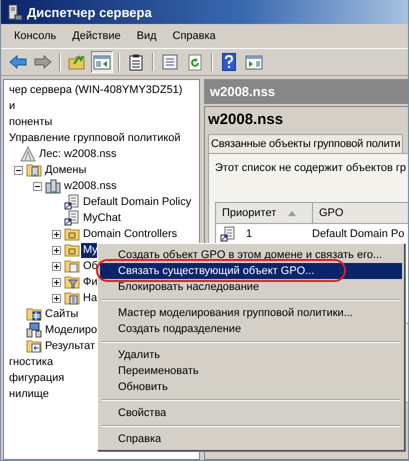  Describe the element at coordinates (311, 168) in the screenshot. I see `empty-list-message: Этот список не содержит объектов гр` at that location.